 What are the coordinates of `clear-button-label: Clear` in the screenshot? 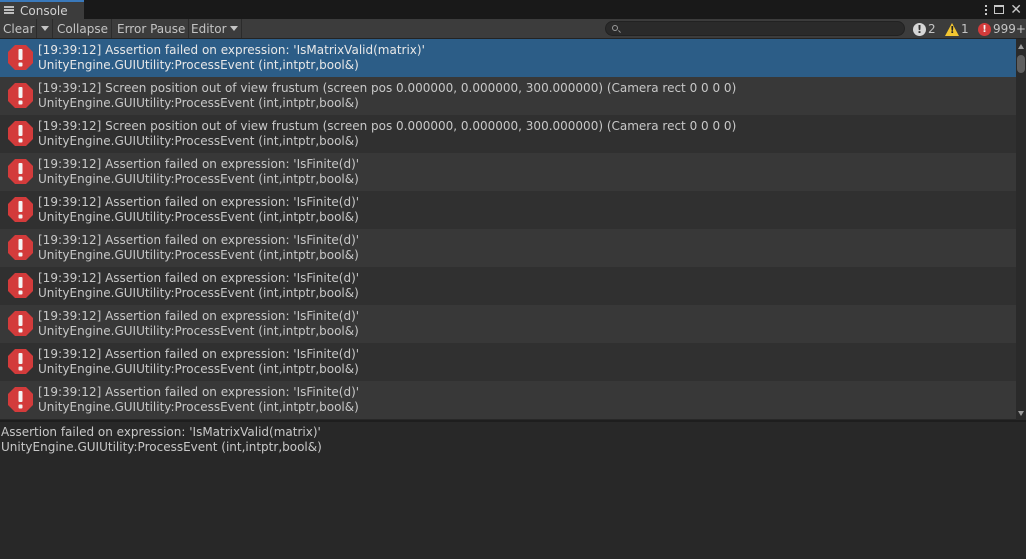 It's located at (19, 28).